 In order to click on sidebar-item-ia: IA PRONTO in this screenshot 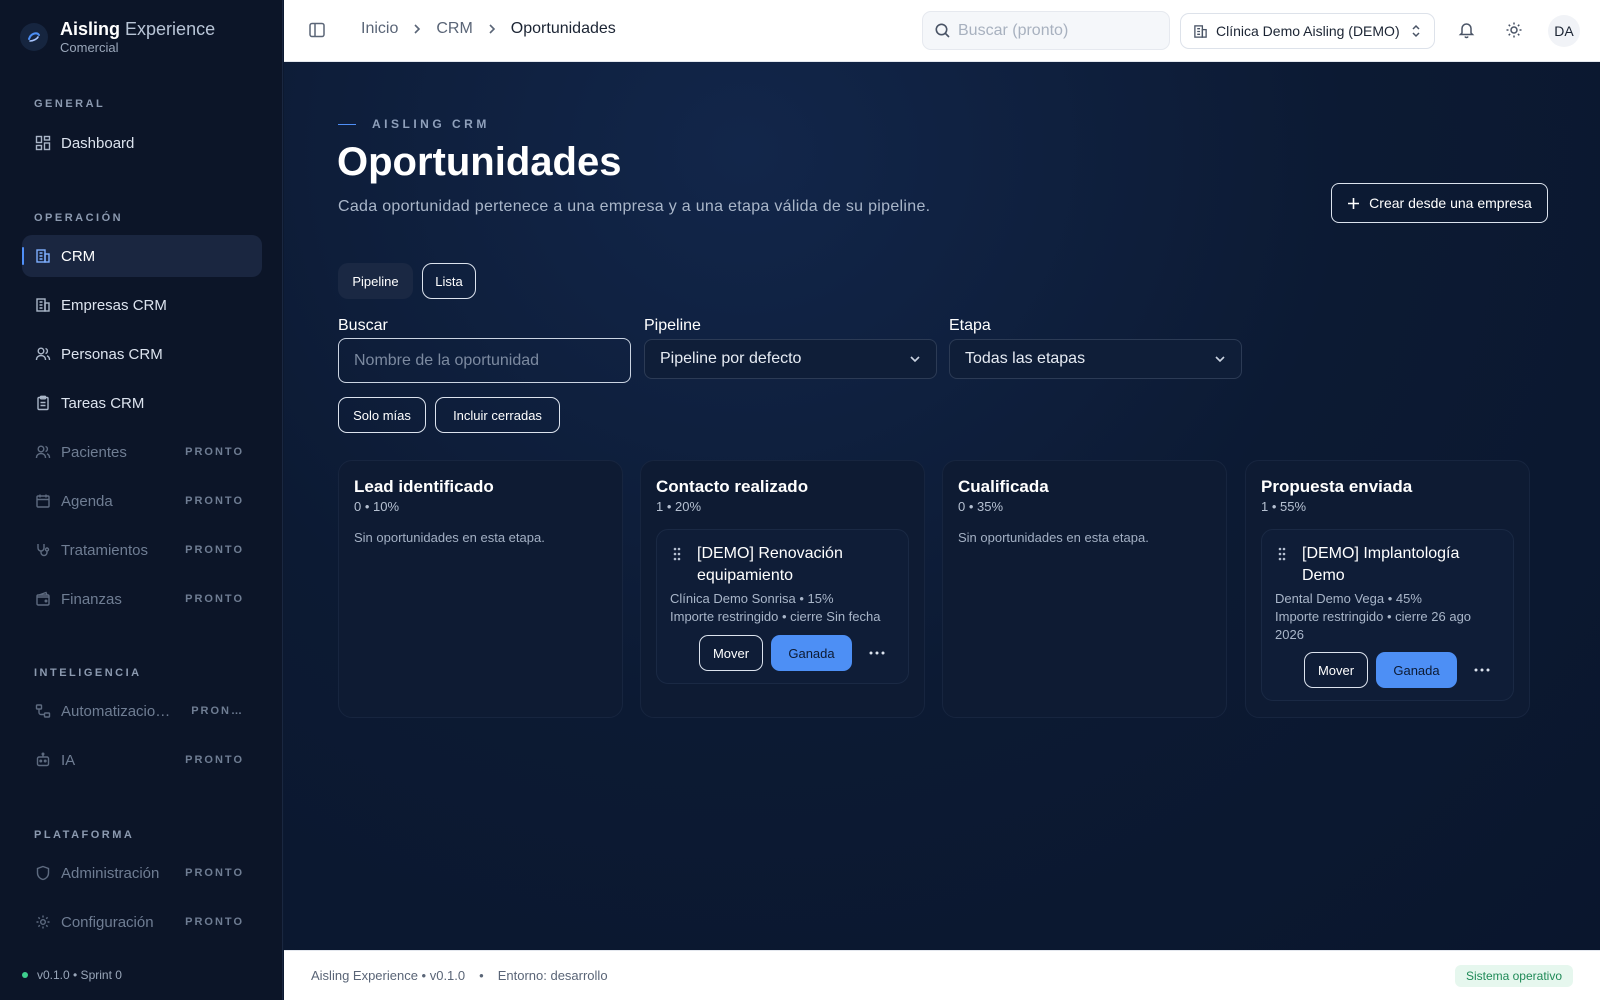, I will do `click(142, 760)`.